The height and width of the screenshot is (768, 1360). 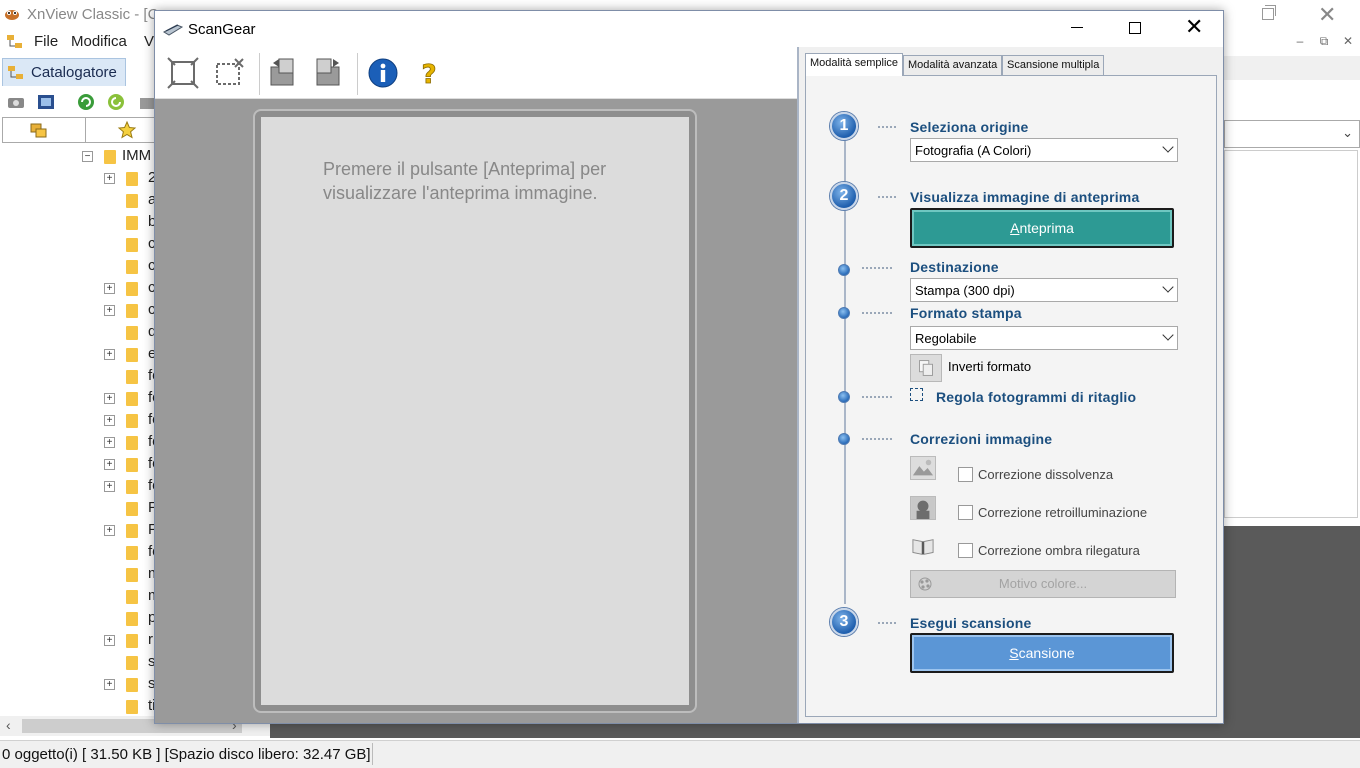 What do you see at coordinates (8, 725) in the screenshot?
I see `scroll-left-icon: ‹` at bounding box center [8, 725].